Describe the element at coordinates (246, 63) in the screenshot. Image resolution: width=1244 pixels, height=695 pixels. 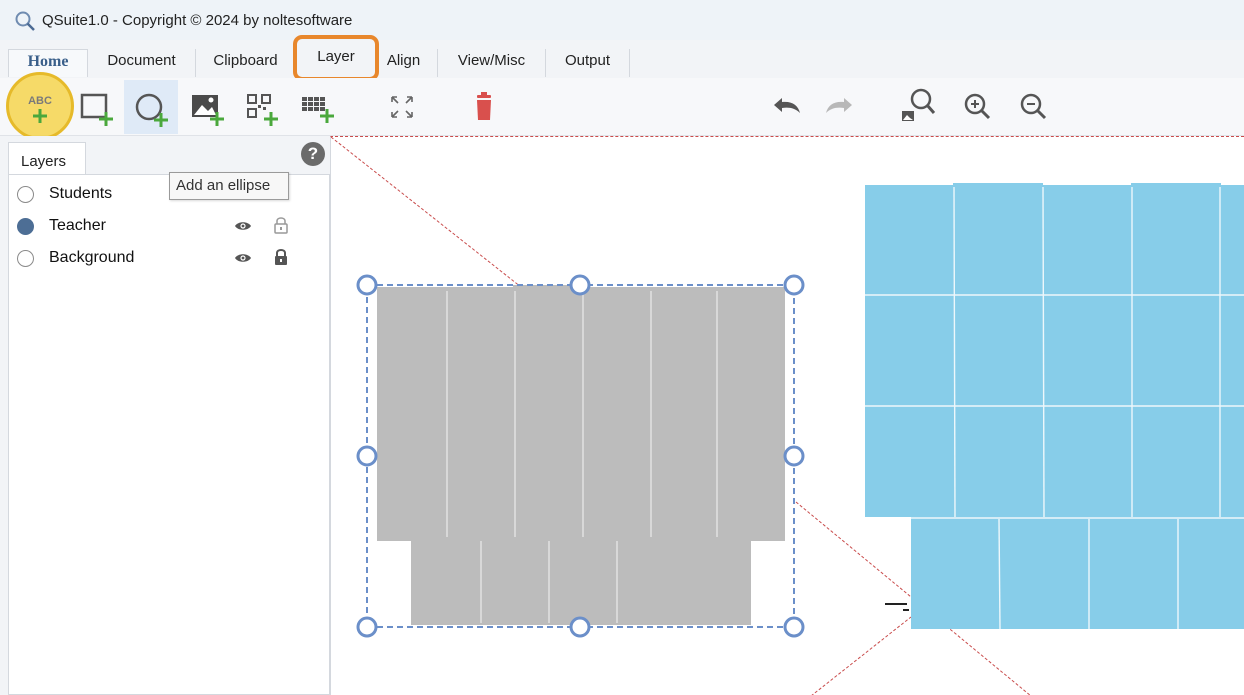
I see `tab-clipboard: Clipboard` at that location.